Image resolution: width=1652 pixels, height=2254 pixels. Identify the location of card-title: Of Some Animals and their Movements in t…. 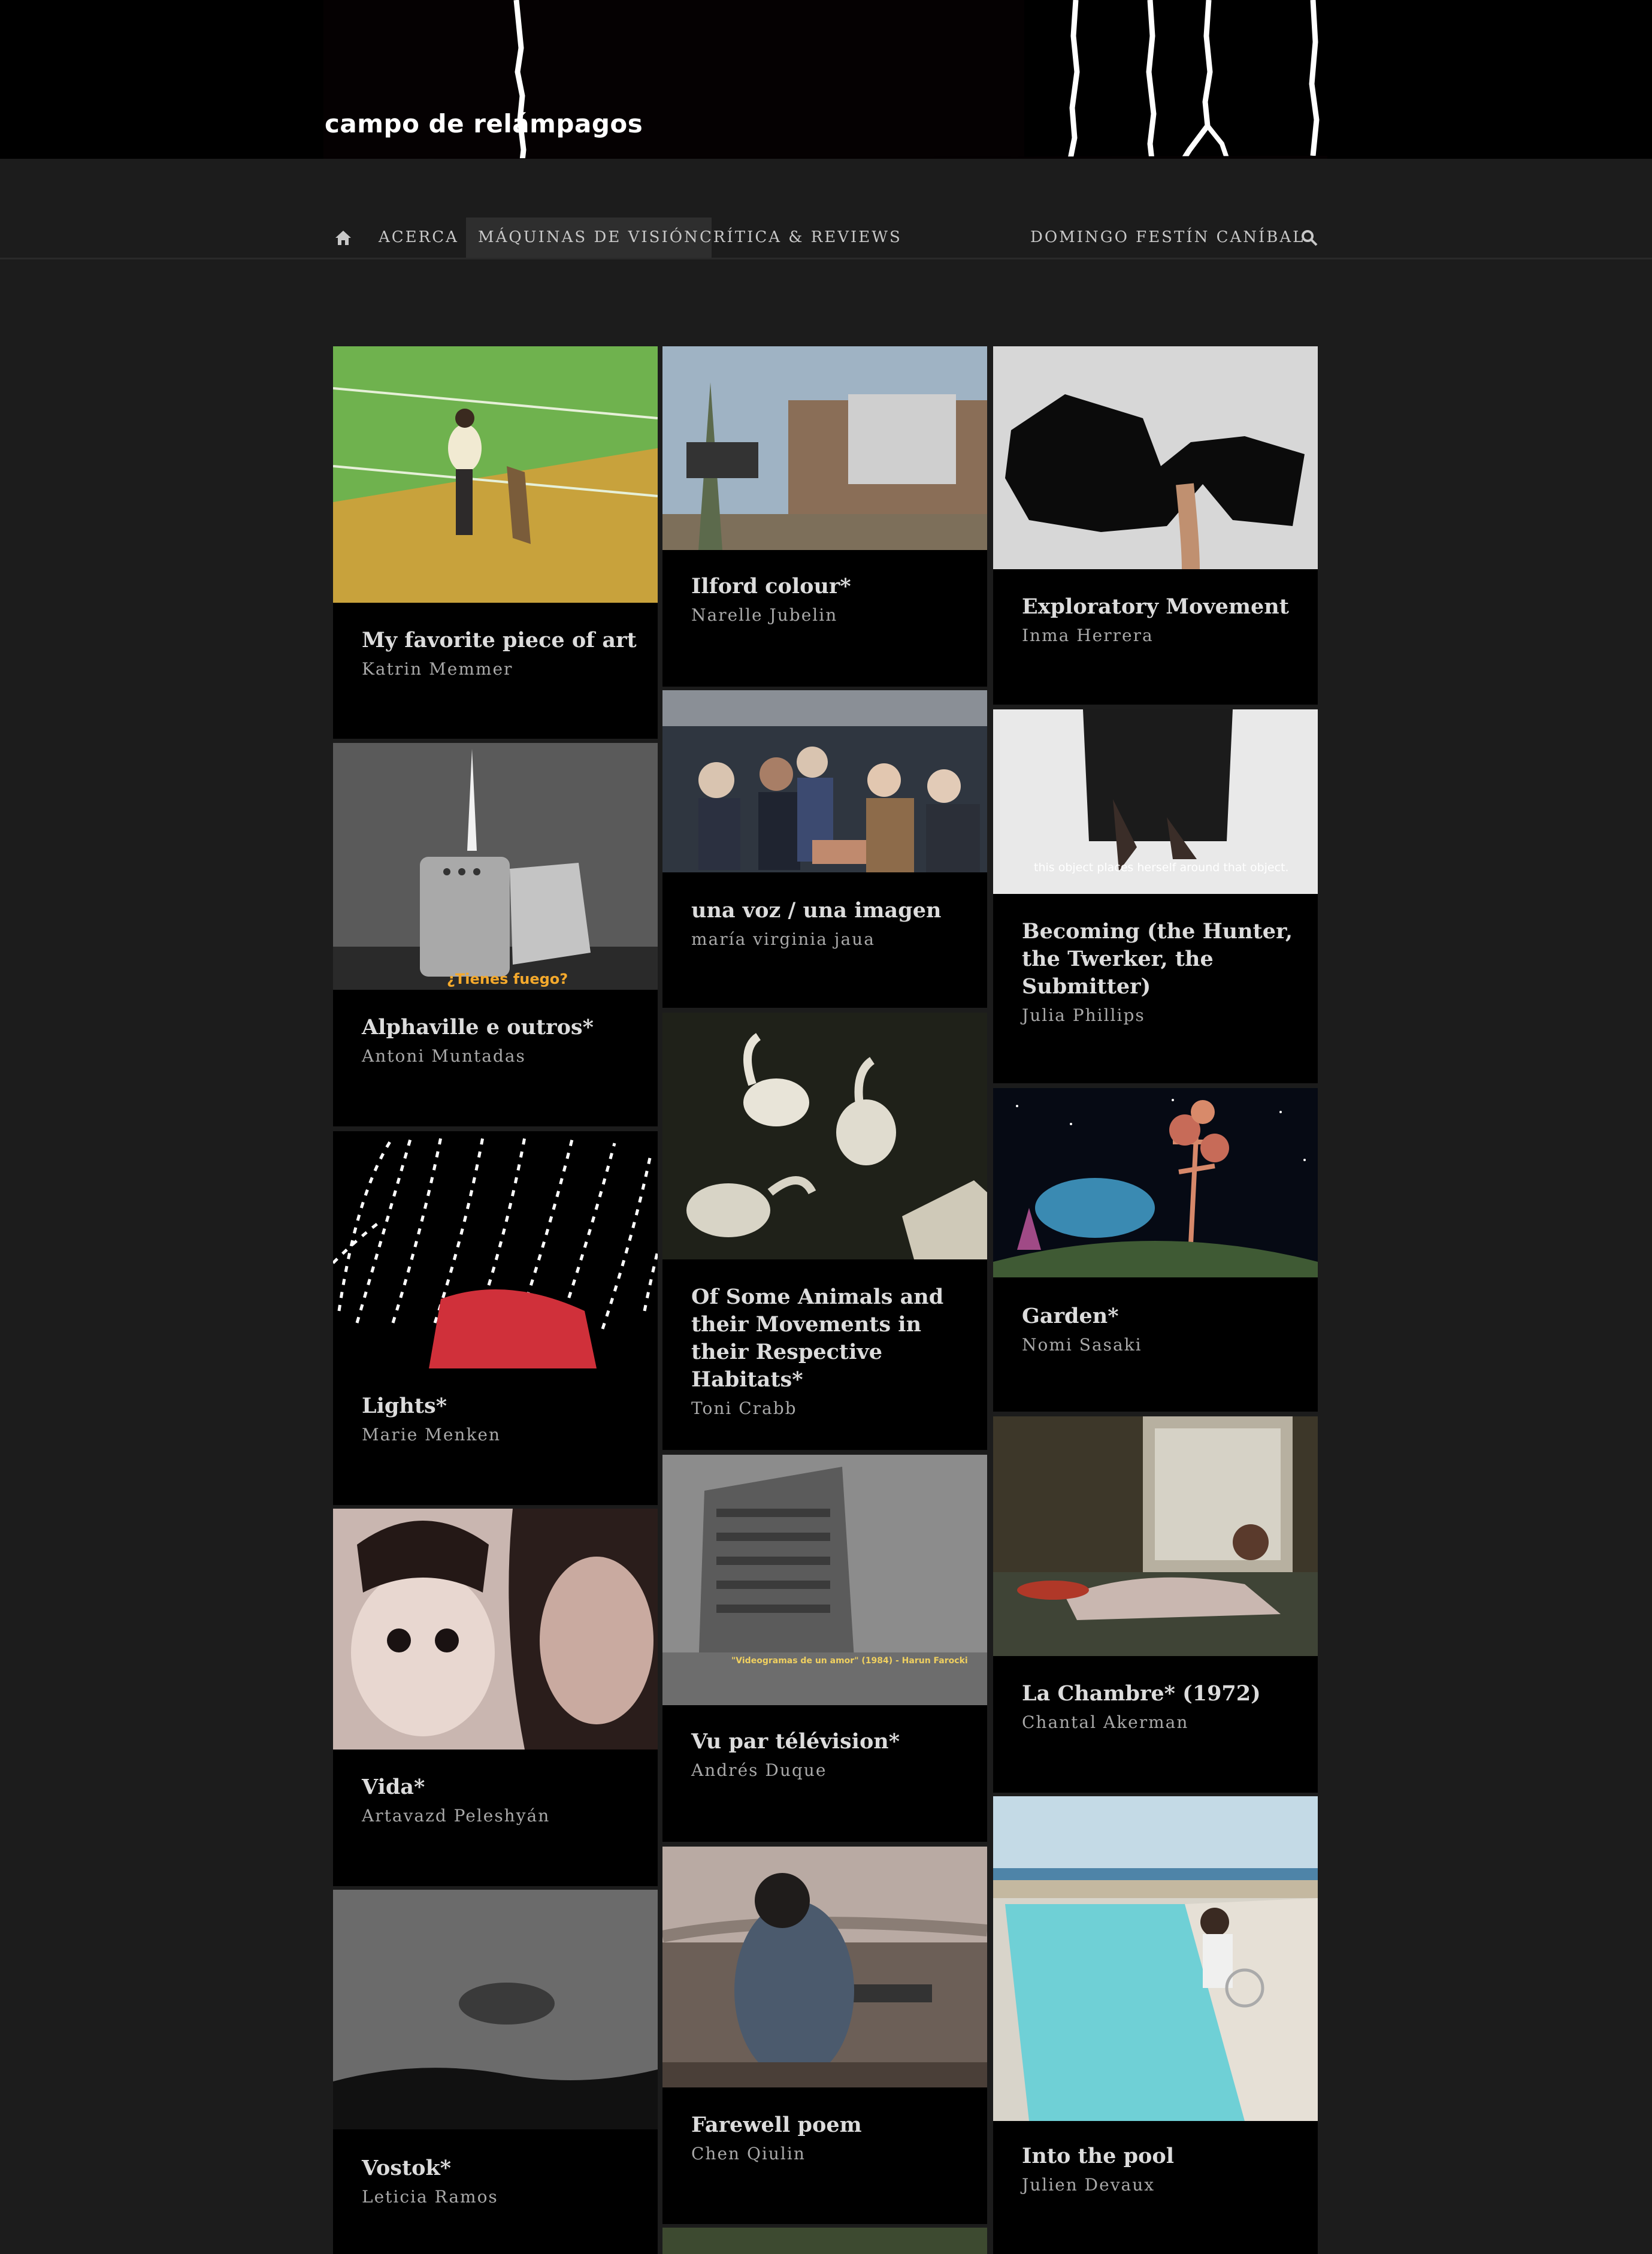
(830, 1339).